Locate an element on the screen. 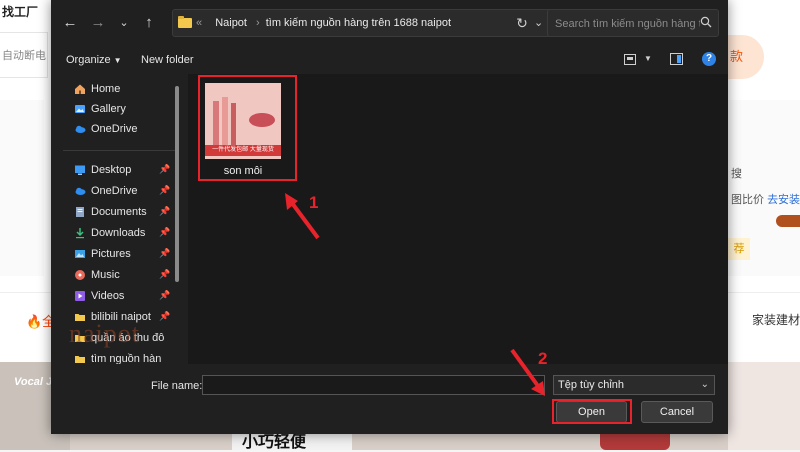 This screenshot has height=452, width=800. bg-right-image is located at coordinates (788, 221).